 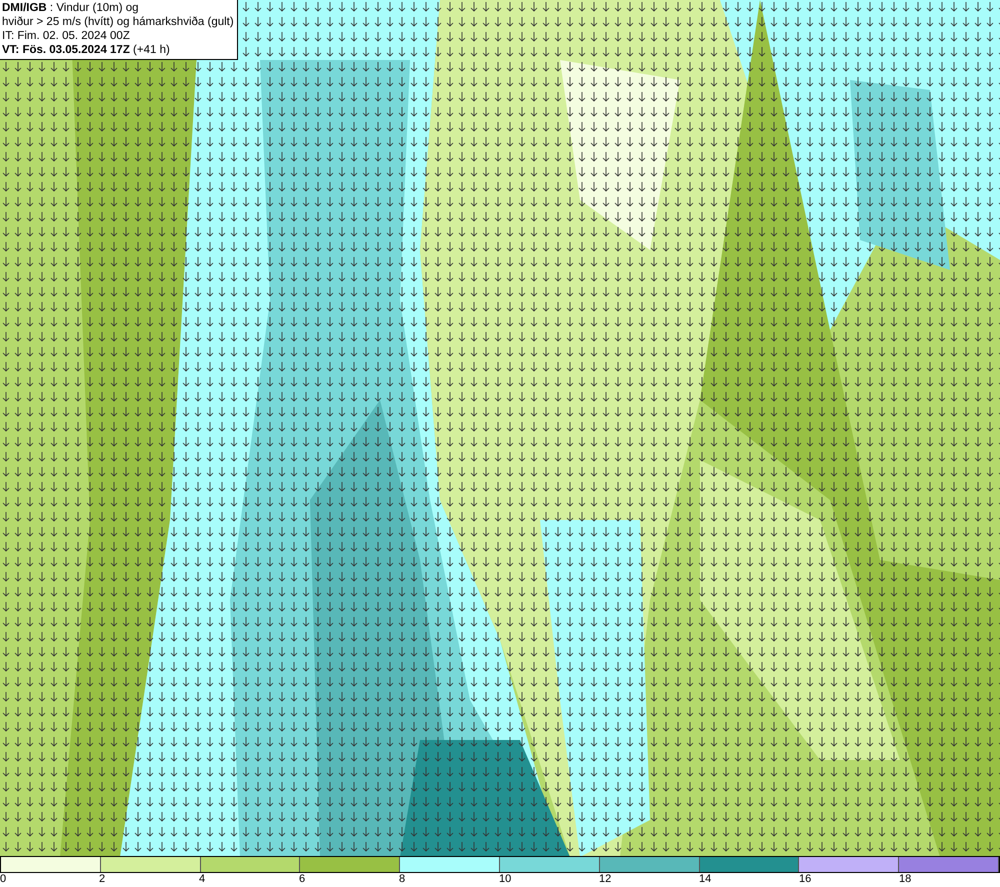 I want to click on legend-label: 8, so click(x=402, y=880).